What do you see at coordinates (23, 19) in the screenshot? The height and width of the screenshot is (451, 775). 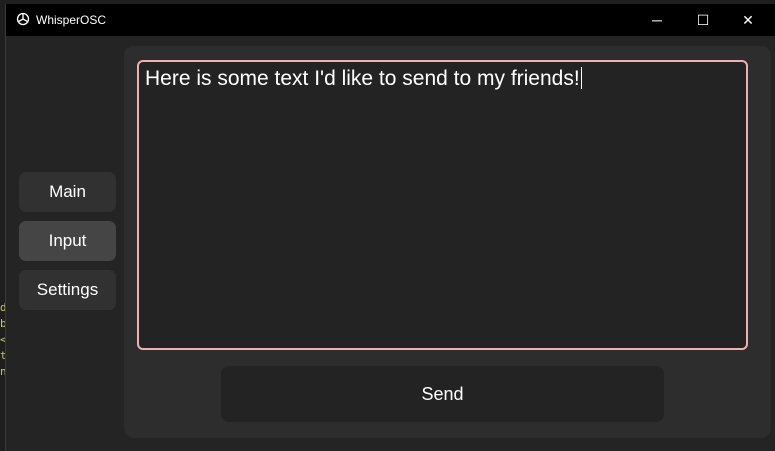 I see `openai-logo-icon` at bounding box center [23, 19].